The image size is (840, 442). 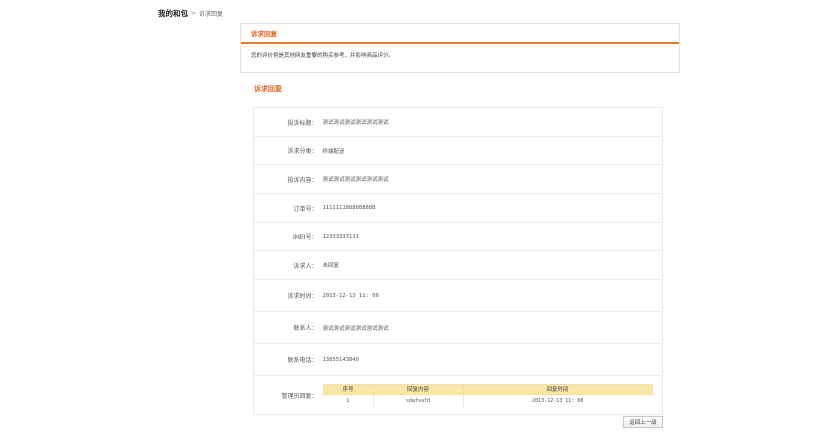 What do you see at coordinates (287, 208) in the screenshot?
I see `detail-label: 订单号：` at bounding box center [287, 208].